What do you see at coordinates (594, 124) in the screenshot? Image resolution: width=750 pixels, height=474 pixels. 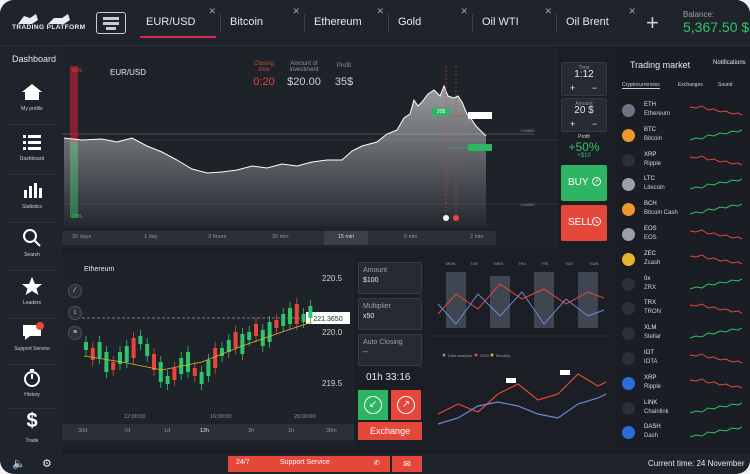 I see `amount-decrease-button: −` at bounding box center [594, 124].